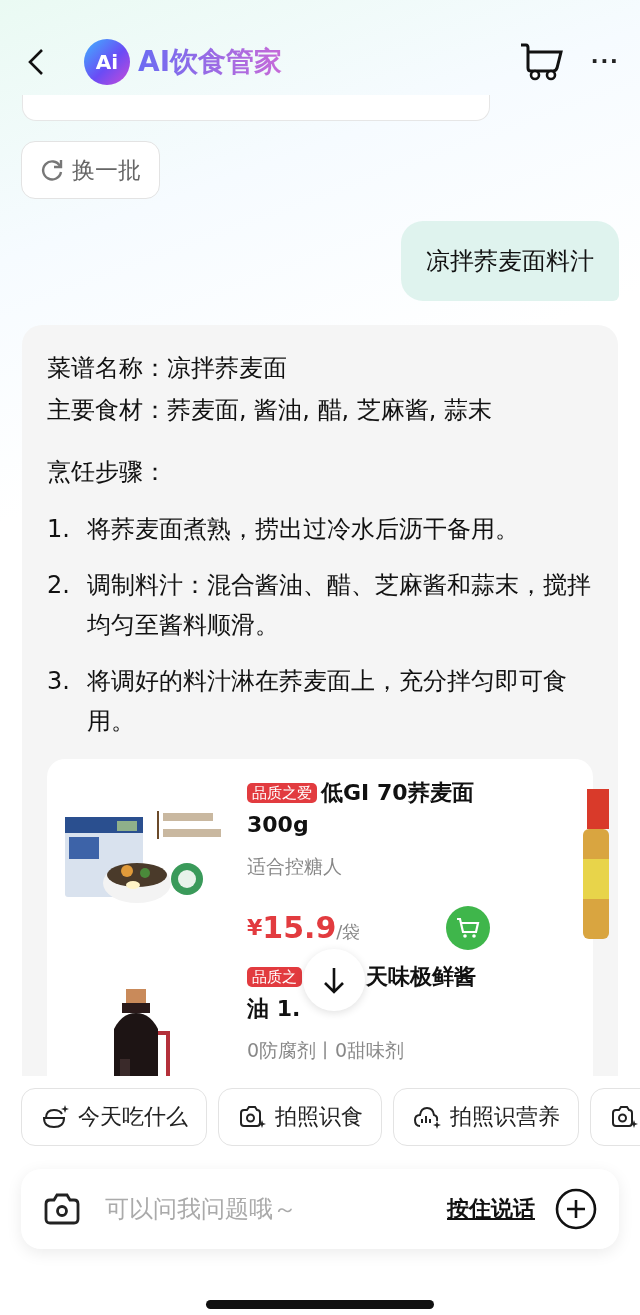  I want to click on step-text: 将荞麦面煮熟，捞出过冷水后沥干备用。, so click(303, 529).